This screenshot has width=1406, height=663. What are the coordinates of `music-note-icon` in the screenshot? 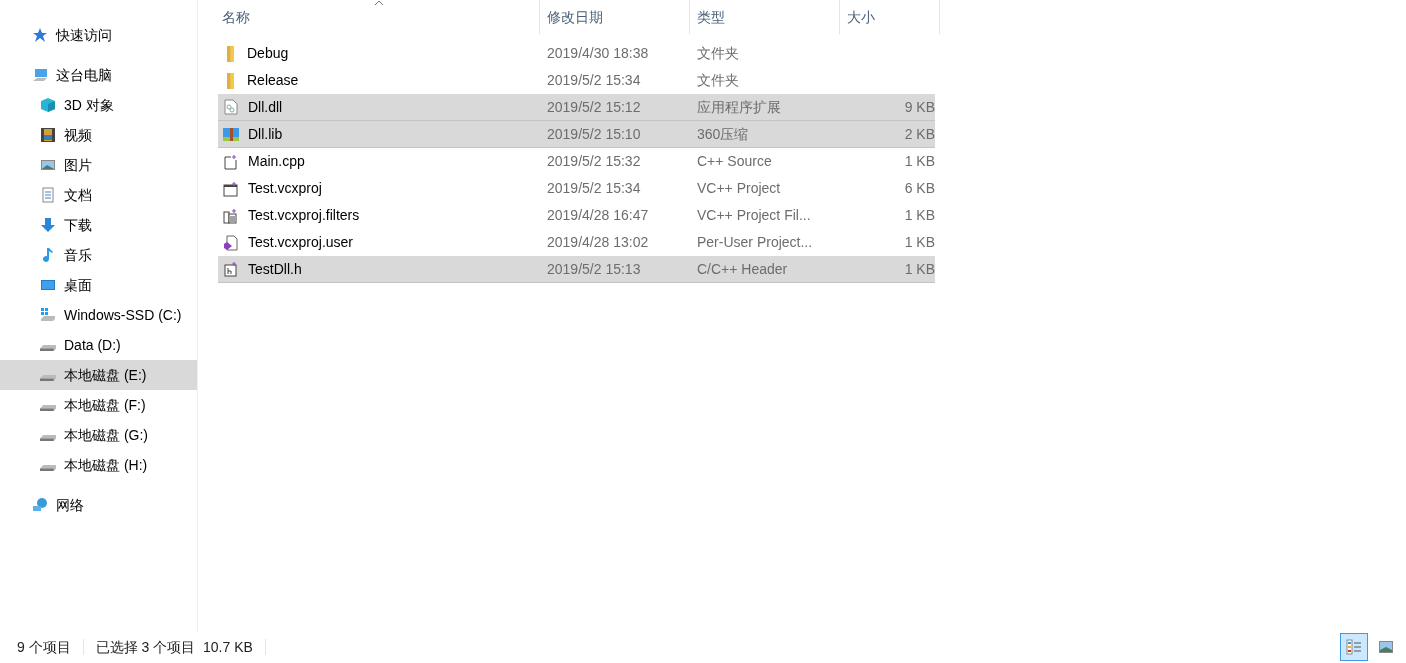 It's located at (48, 255).